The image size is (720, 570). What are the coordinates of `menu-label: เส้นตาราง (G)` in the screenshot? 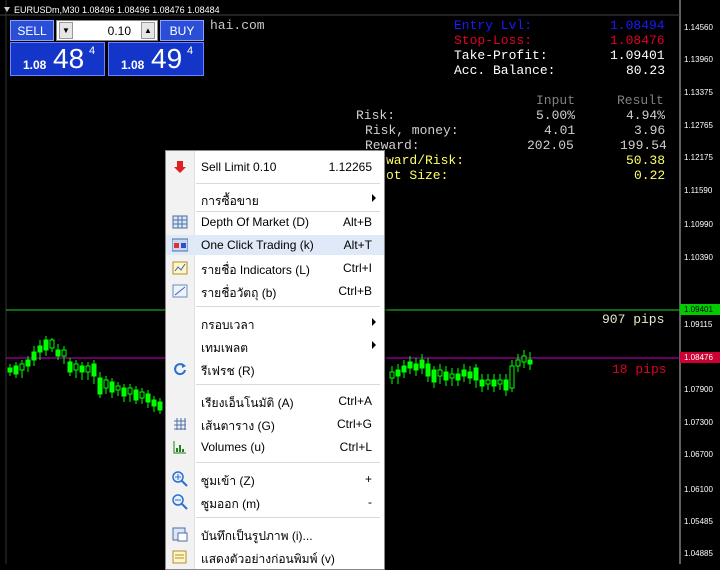 It's located at (238, 426).